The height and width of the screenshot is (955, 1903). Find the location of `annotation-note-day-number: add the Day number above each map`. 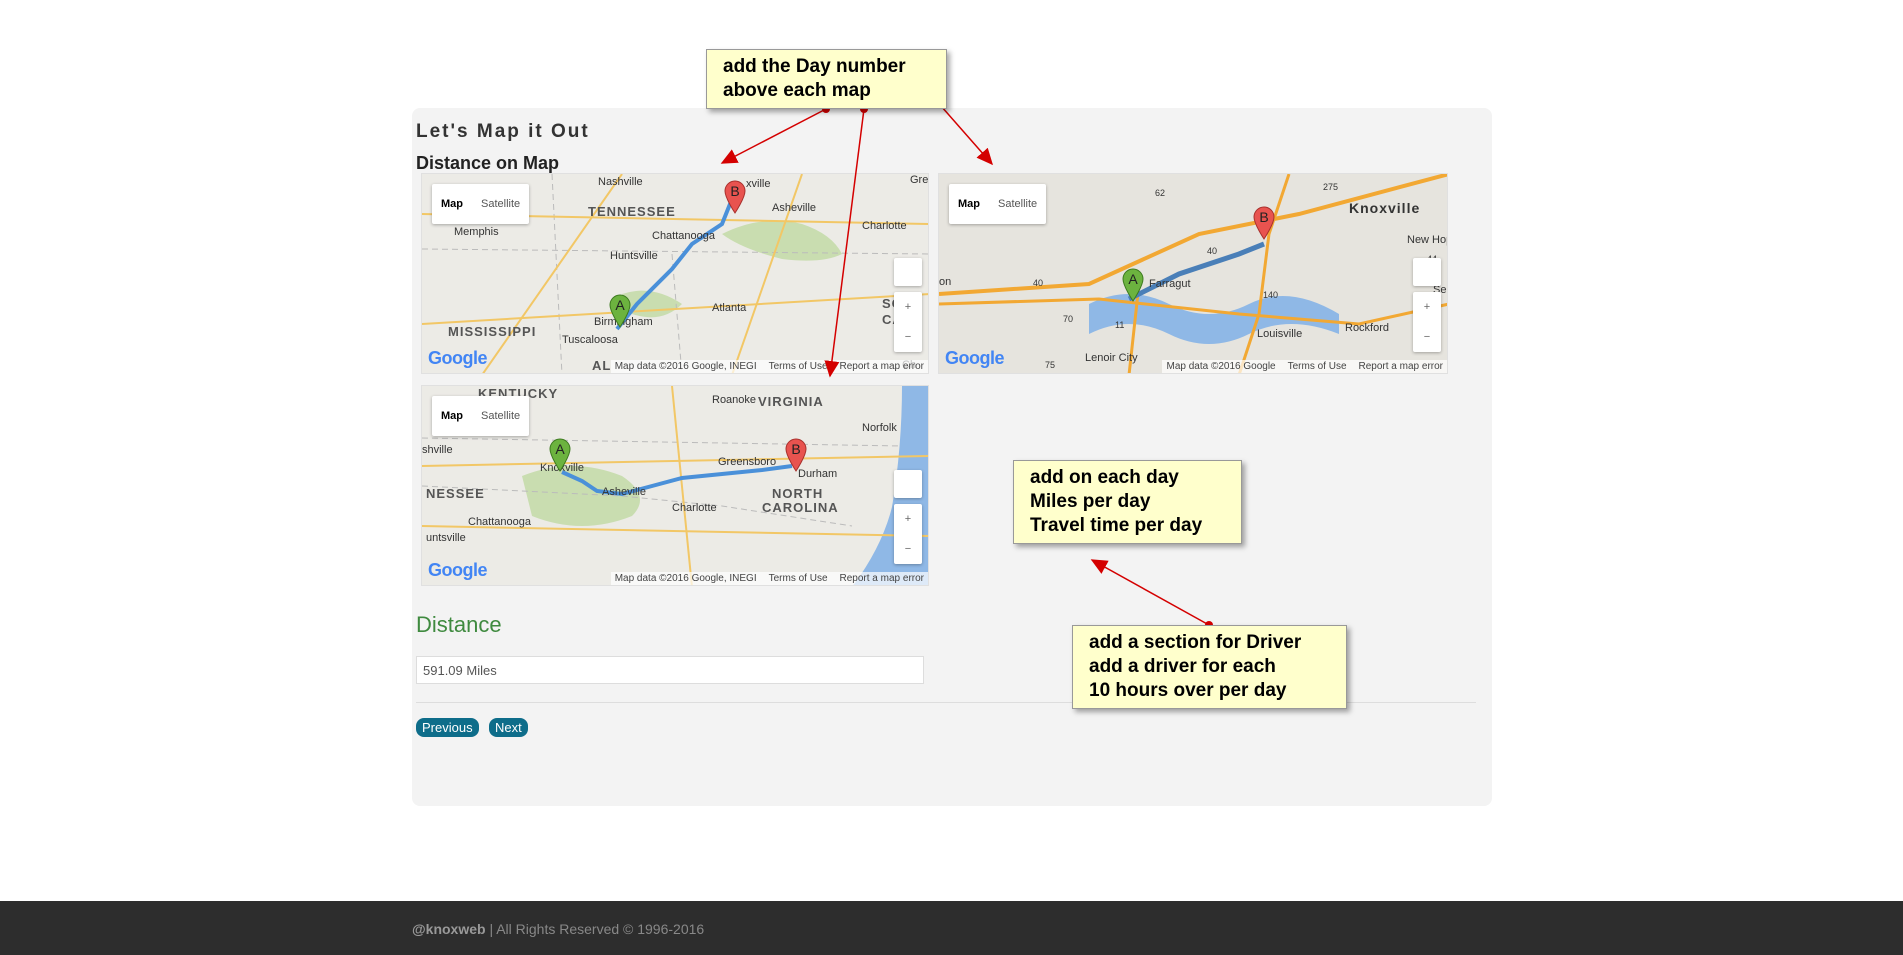

annotation-note-day-number: add the Day number above each map is located at coordinates (826, 79).